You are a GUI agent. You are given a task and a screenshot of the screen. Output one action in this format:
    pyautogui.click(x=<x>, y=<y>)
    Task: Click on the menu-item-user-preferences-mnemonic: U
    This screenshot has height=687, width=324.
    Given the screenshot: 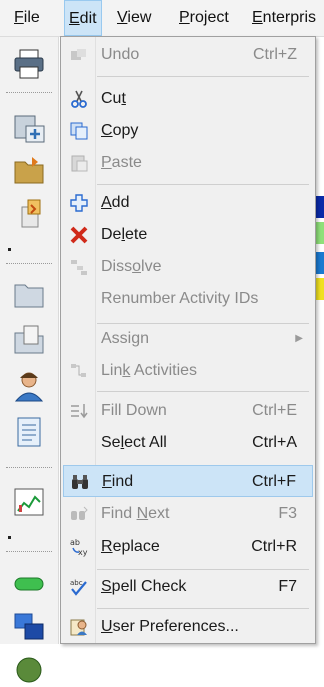 What is the action you would take?
    pyautogui.click(x=107, y=626)
    